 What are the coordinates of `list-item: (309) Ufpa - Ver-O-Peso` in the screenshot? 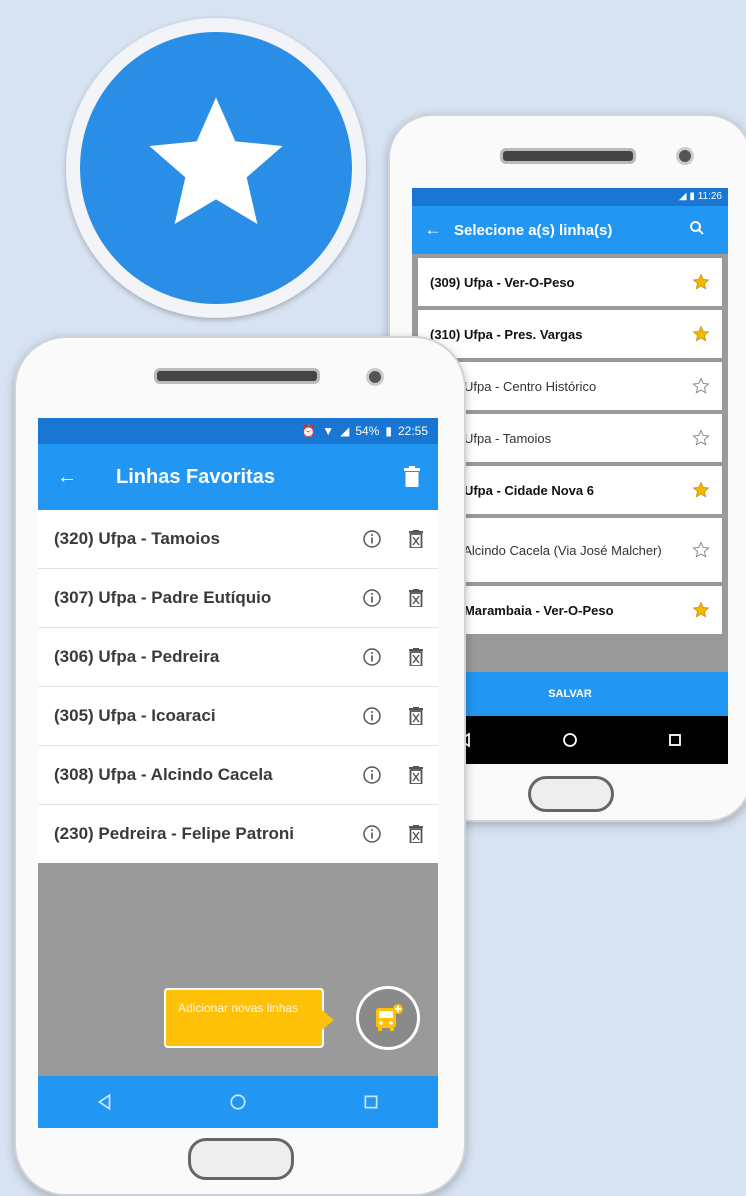 It's located at (570, 282).